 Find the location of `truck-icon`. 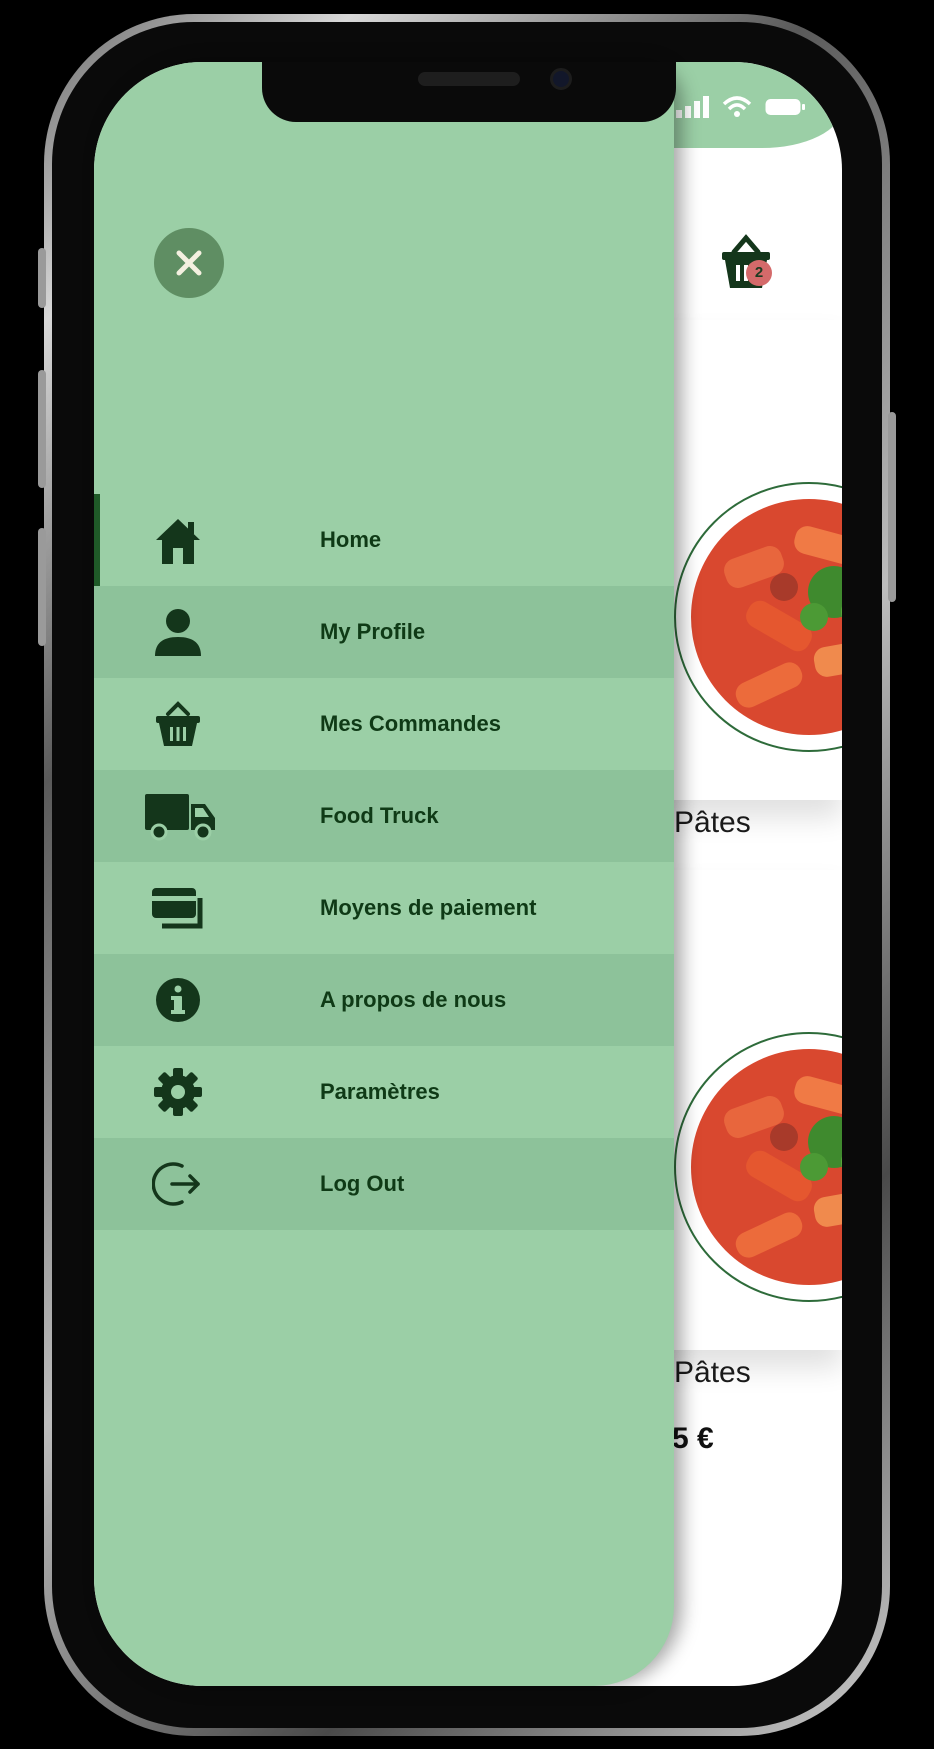

truck-icon is located at coordinates (180, 817).